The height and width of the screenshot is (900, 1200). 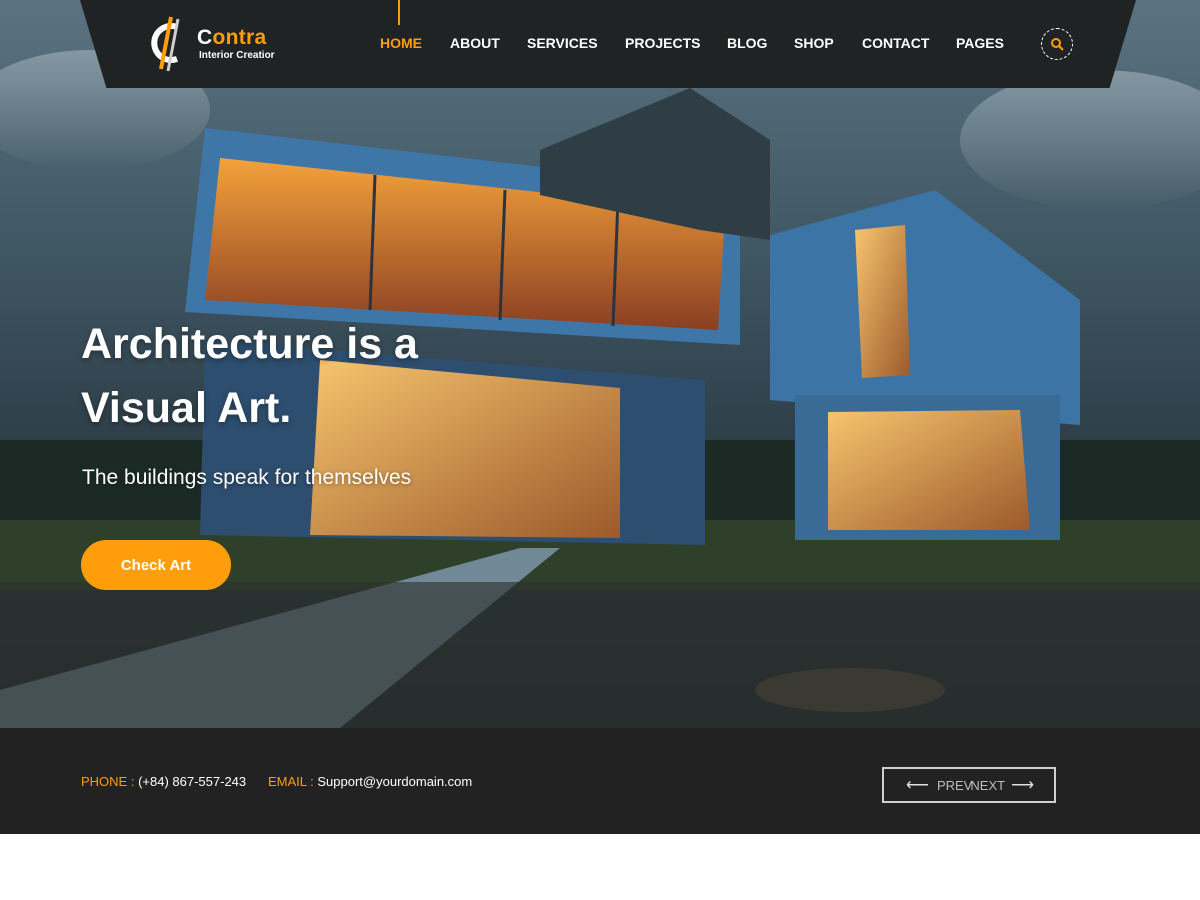 What do you see at coordinates (988, 785) in the screenshot?
I see `next-label: NEXT` at bounding box center [988, 785].